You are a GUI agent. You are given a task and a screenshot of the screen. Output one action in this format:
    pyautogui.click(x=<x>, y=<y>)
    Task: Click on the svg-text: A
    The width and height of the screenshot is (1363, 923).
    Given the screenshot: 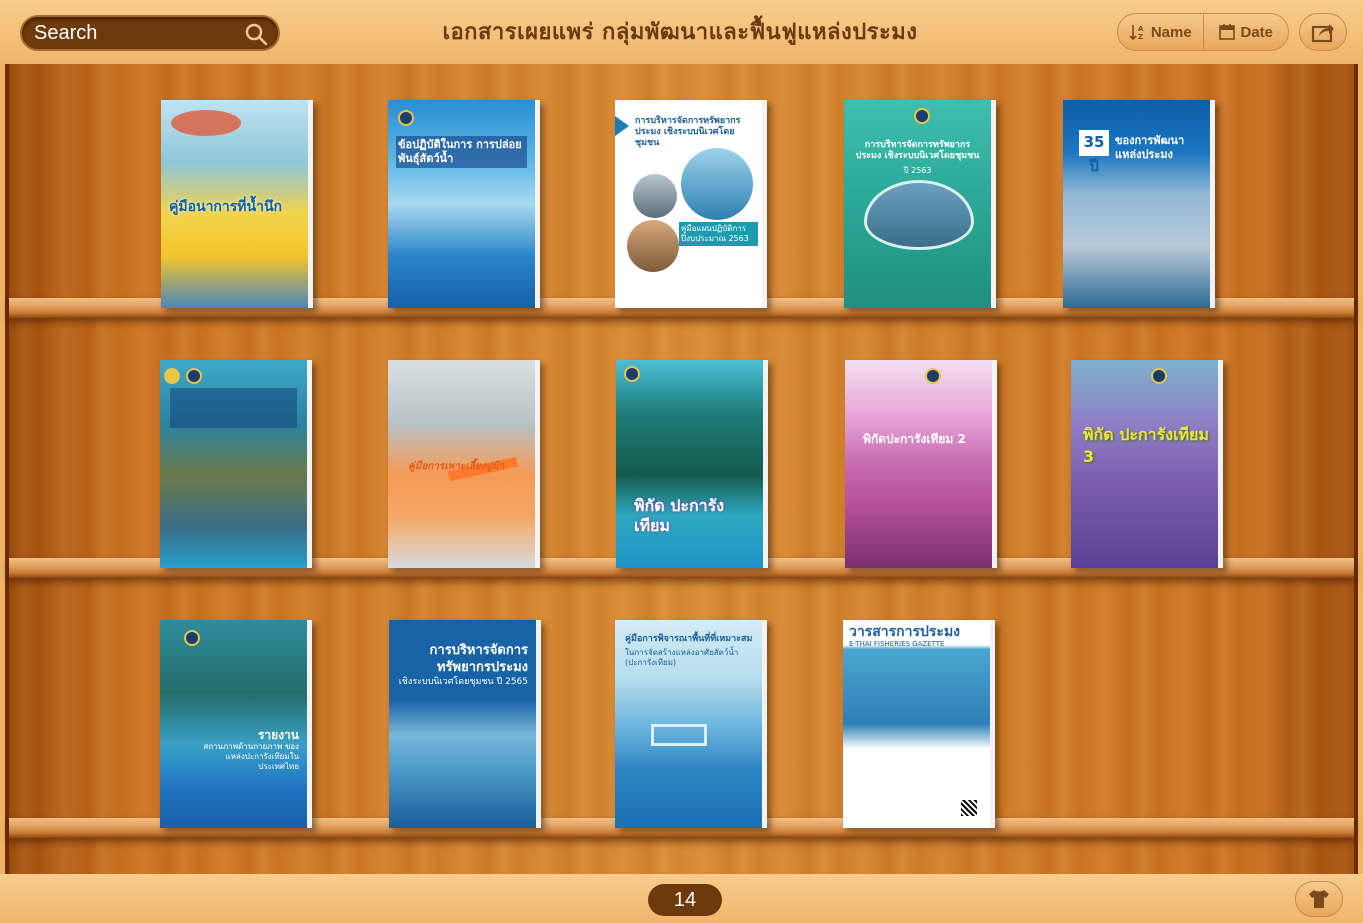 What is the action you would take?
    pyautogui.click(x=1141, y=29)
    